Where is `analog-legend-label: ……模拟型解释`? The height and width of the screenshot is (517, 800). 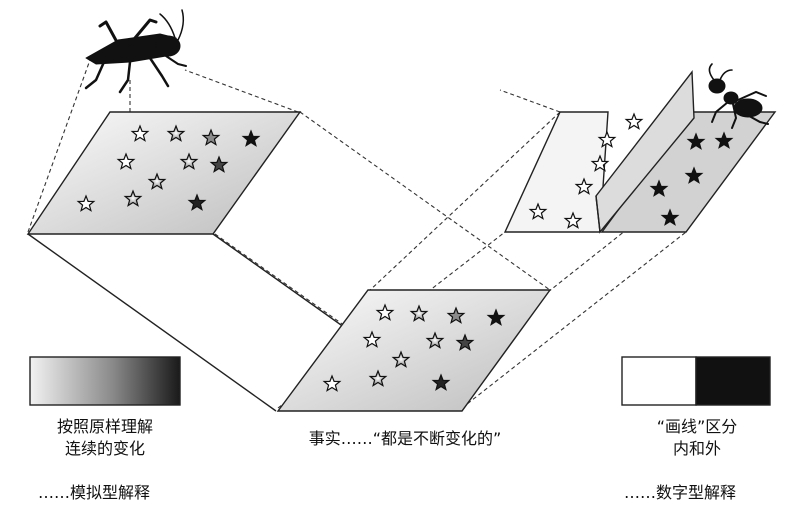 analog-legend-label: ……模拟型解释 is located at coordinates (94, 492).